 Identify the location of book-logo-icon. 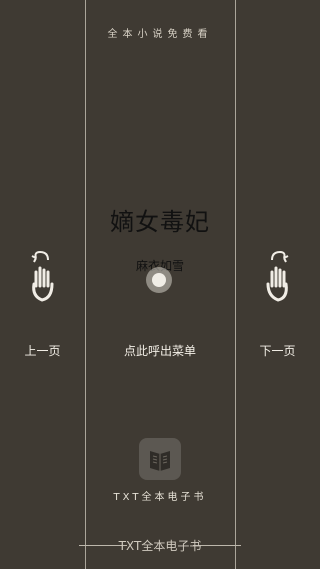
(160, 459).